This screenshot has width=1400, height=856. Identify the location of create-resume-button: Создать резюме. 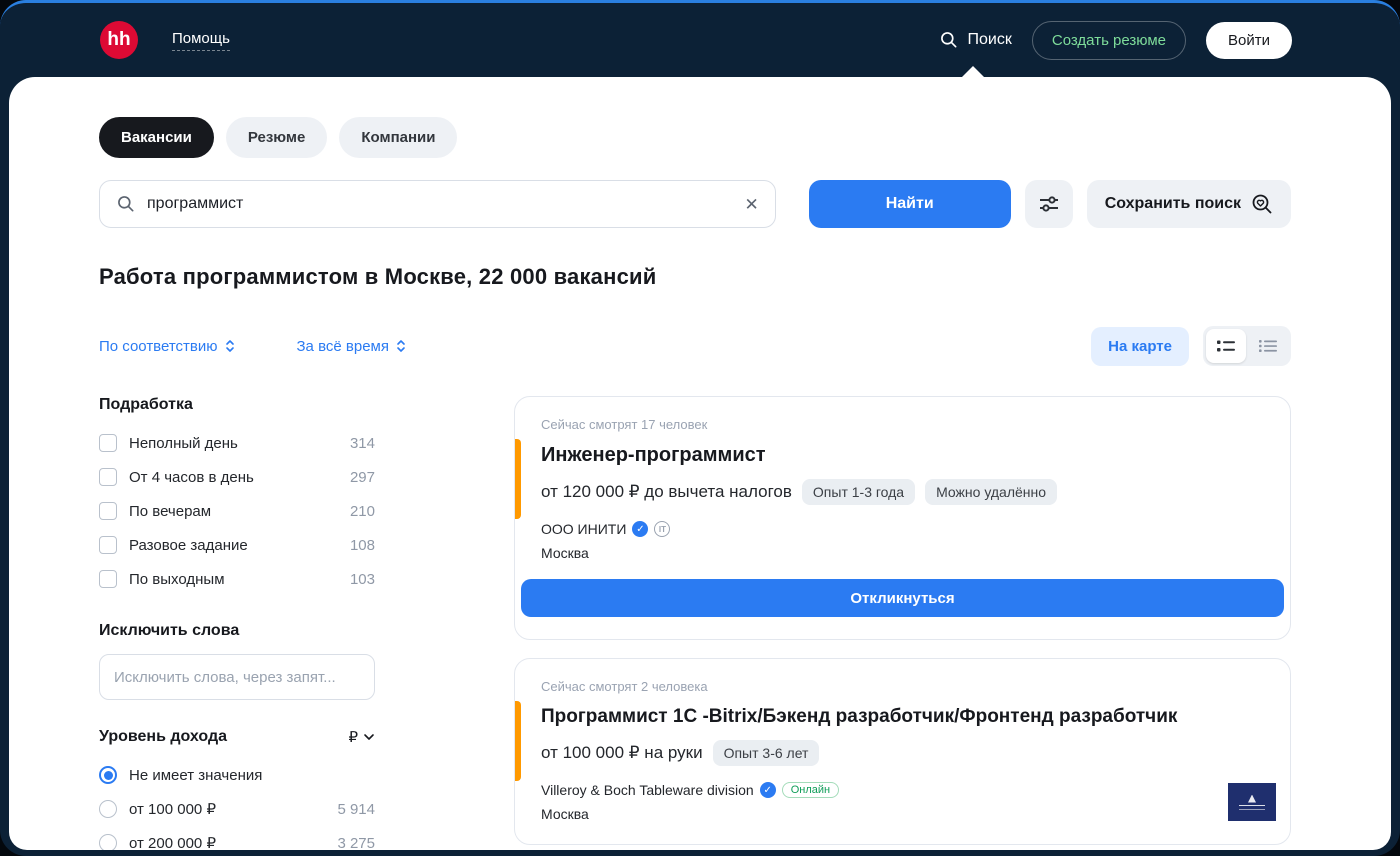
(1109, 40).